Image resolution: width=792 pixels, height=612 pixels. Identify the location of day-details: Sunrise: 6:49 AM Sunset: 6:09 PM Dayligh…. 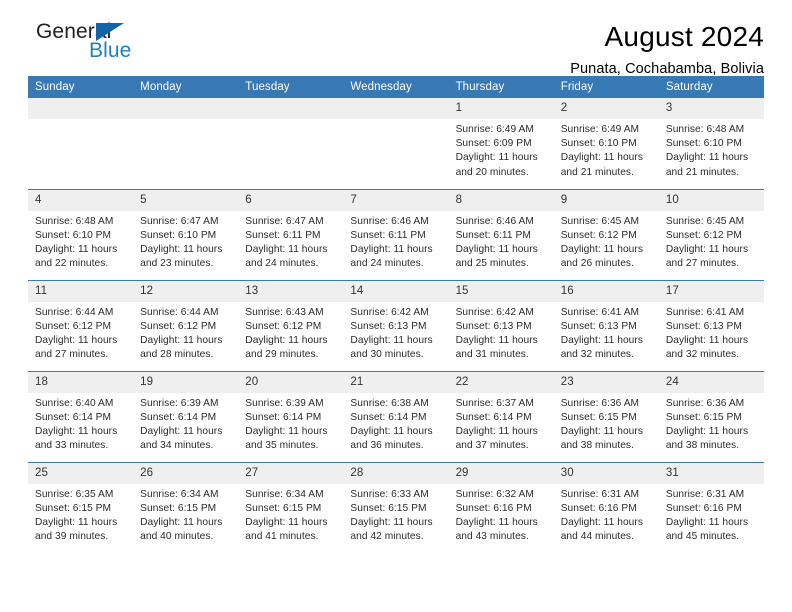
(501, 149).